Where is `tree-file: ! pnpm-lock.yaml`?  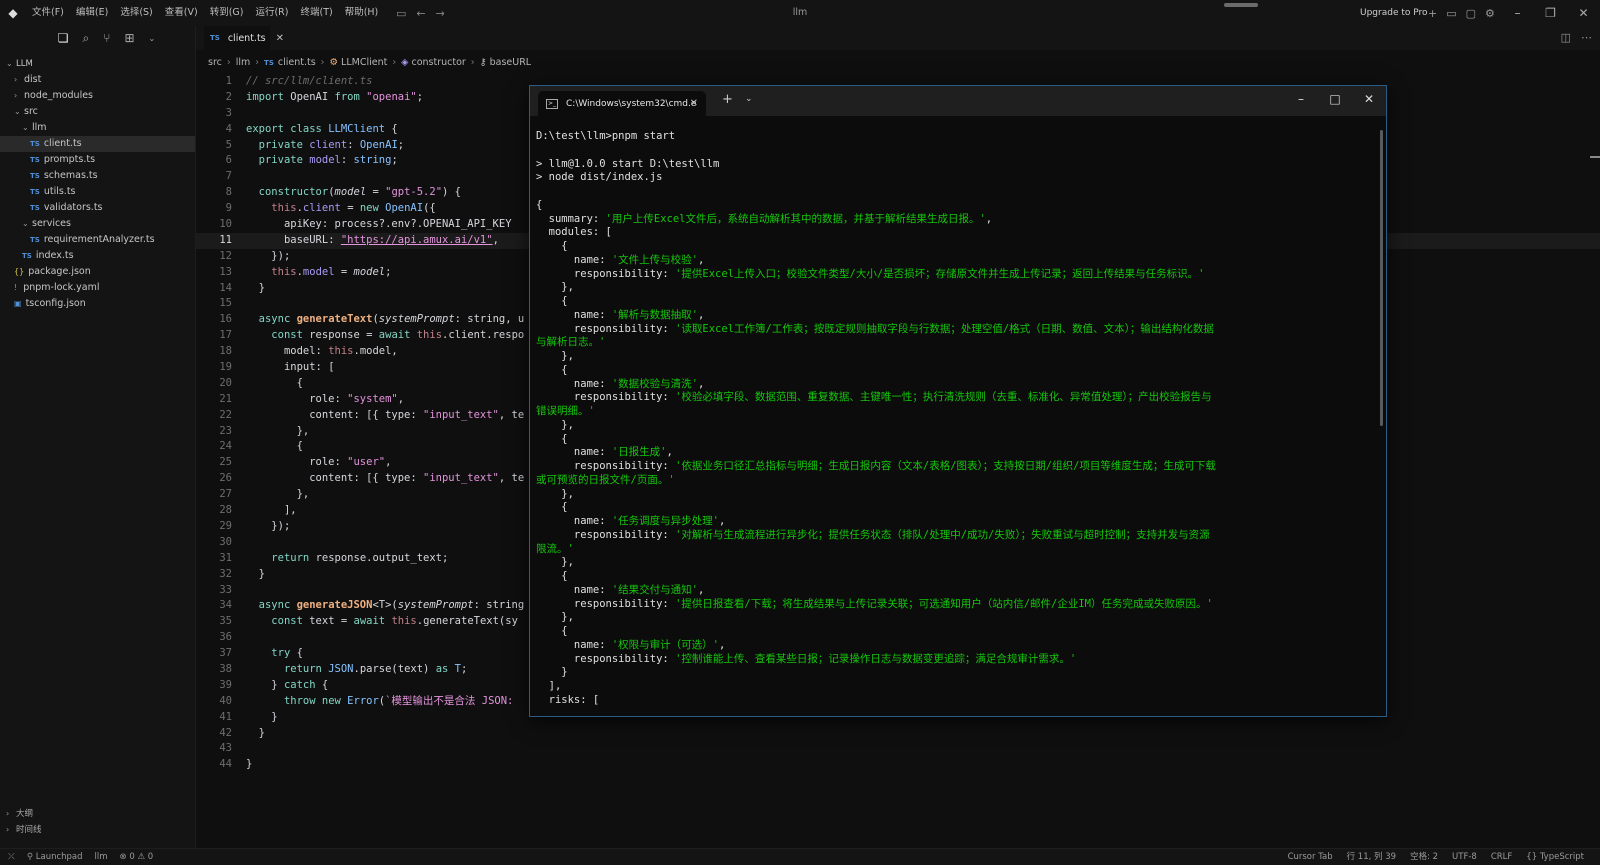 tree-file: ! pnpm-lock.yaml is located at coordinates (97, 288).